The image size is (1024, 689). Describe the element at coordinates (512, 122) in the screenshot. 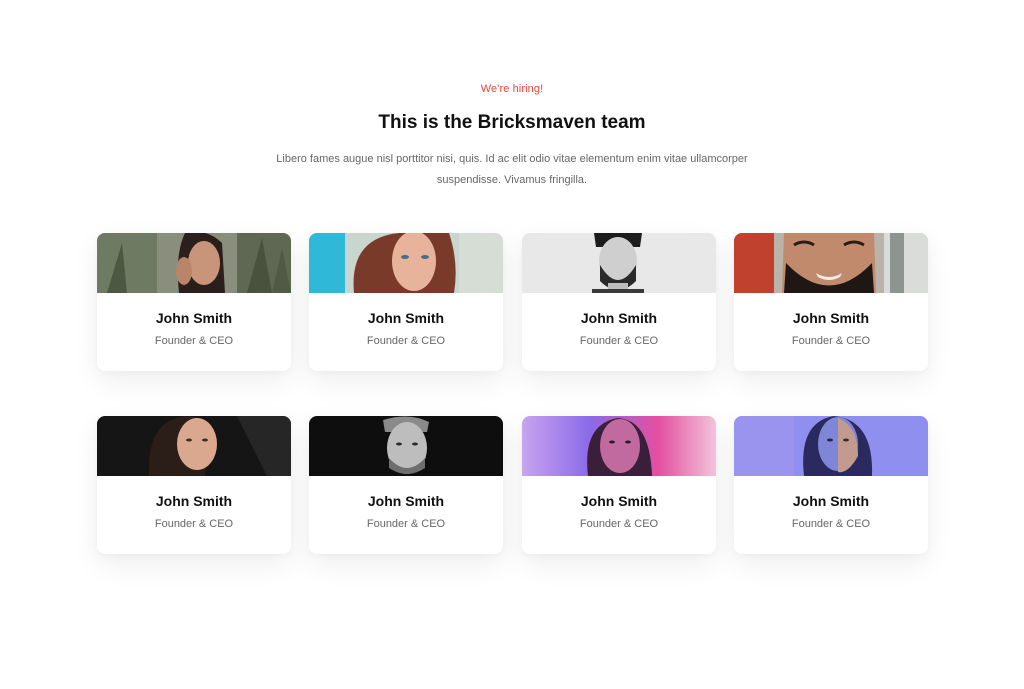

I see `page-title: This is the Bricksmaven team` at that location.